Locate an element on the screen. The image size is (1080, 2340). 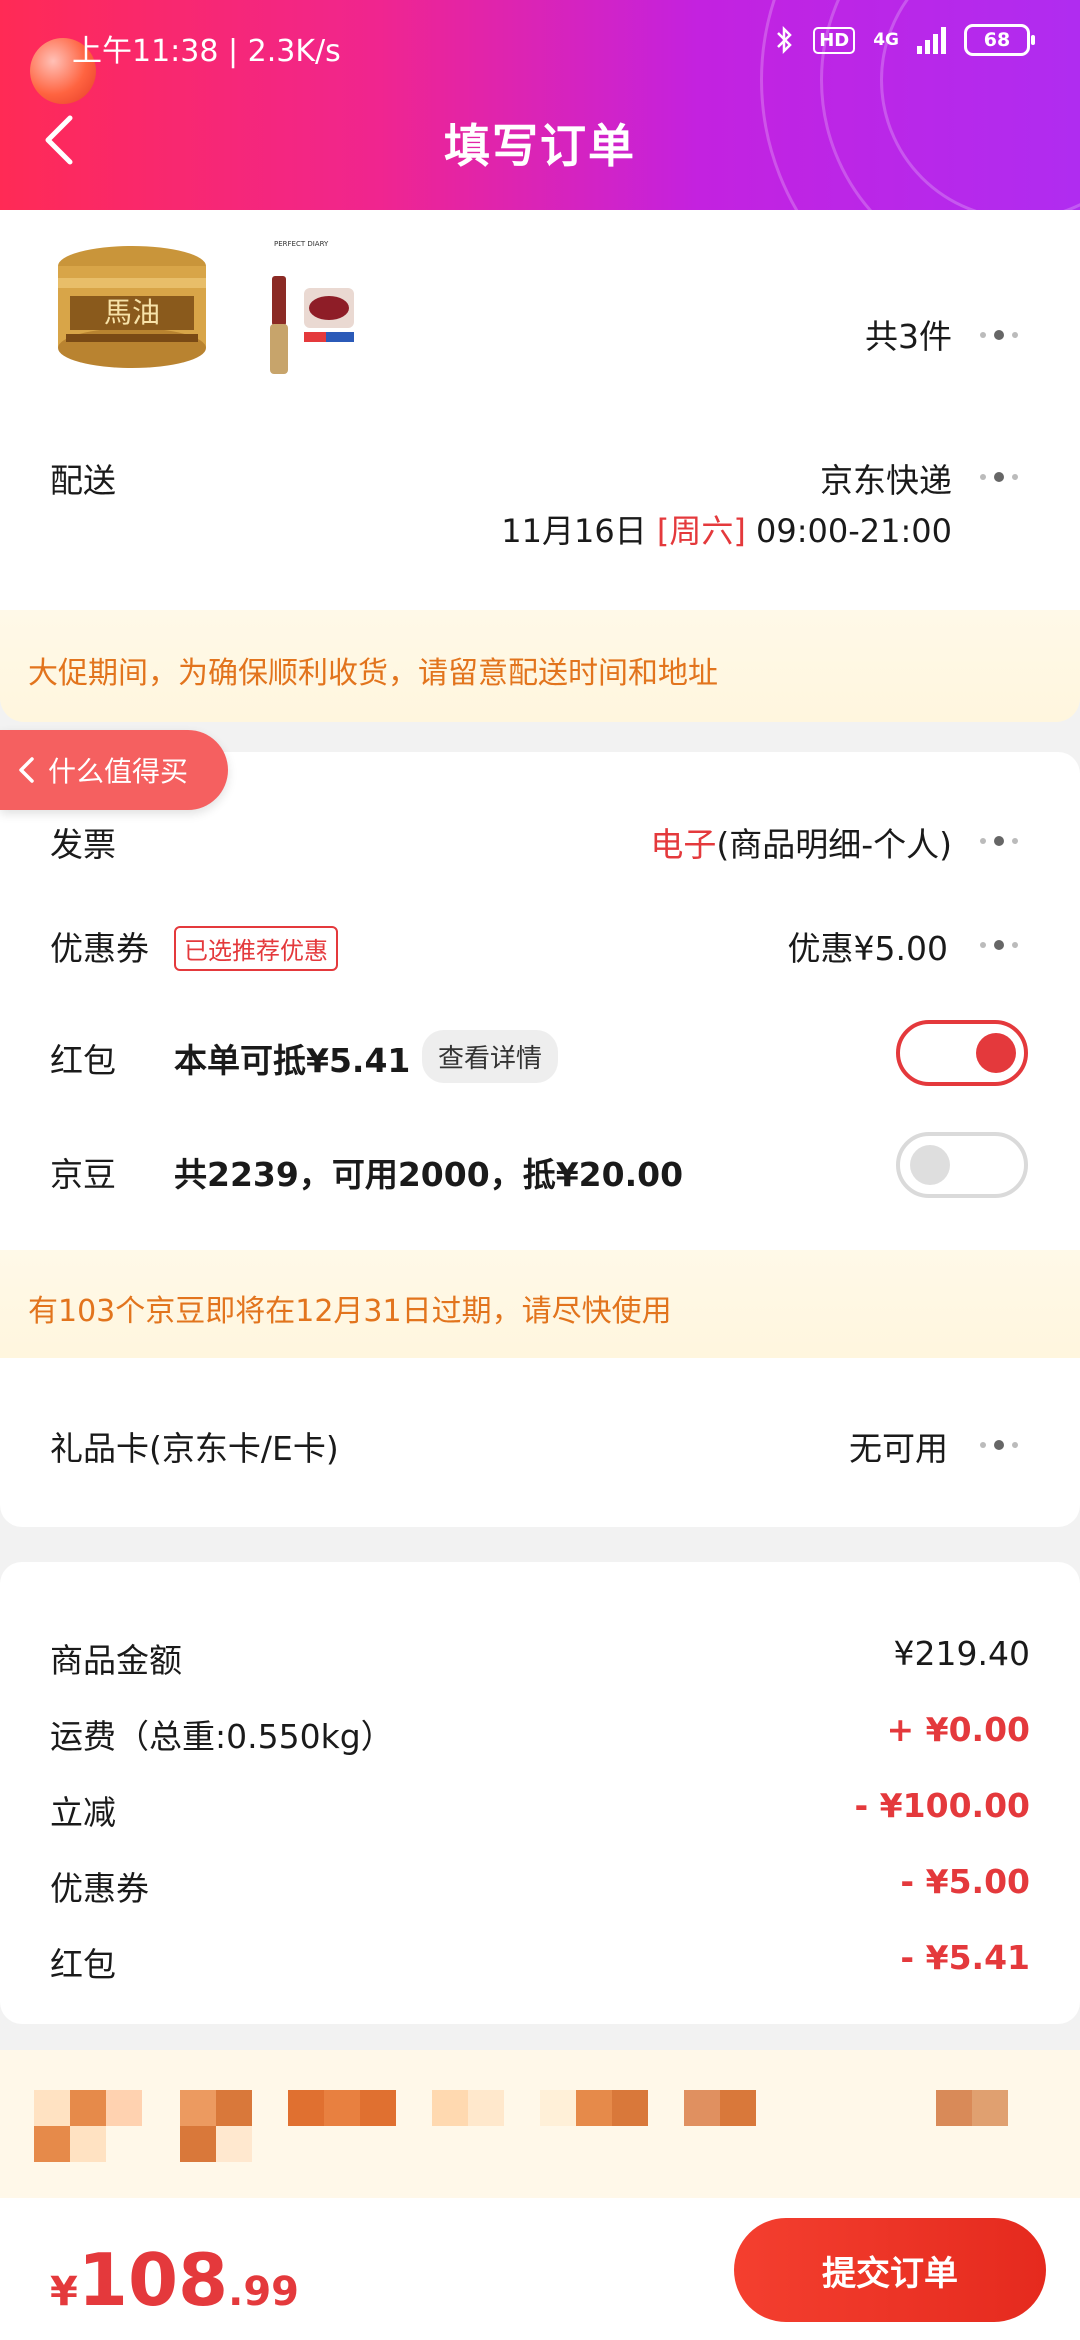
total-price: ¥108.99 is located at coordinates (174, 2280).